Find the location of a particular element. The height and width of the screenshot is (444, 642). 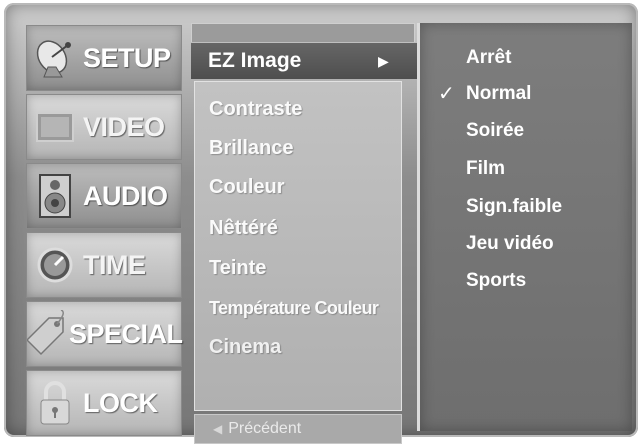

back-button: ◀ Précédent is located at coordinates (298, 429).